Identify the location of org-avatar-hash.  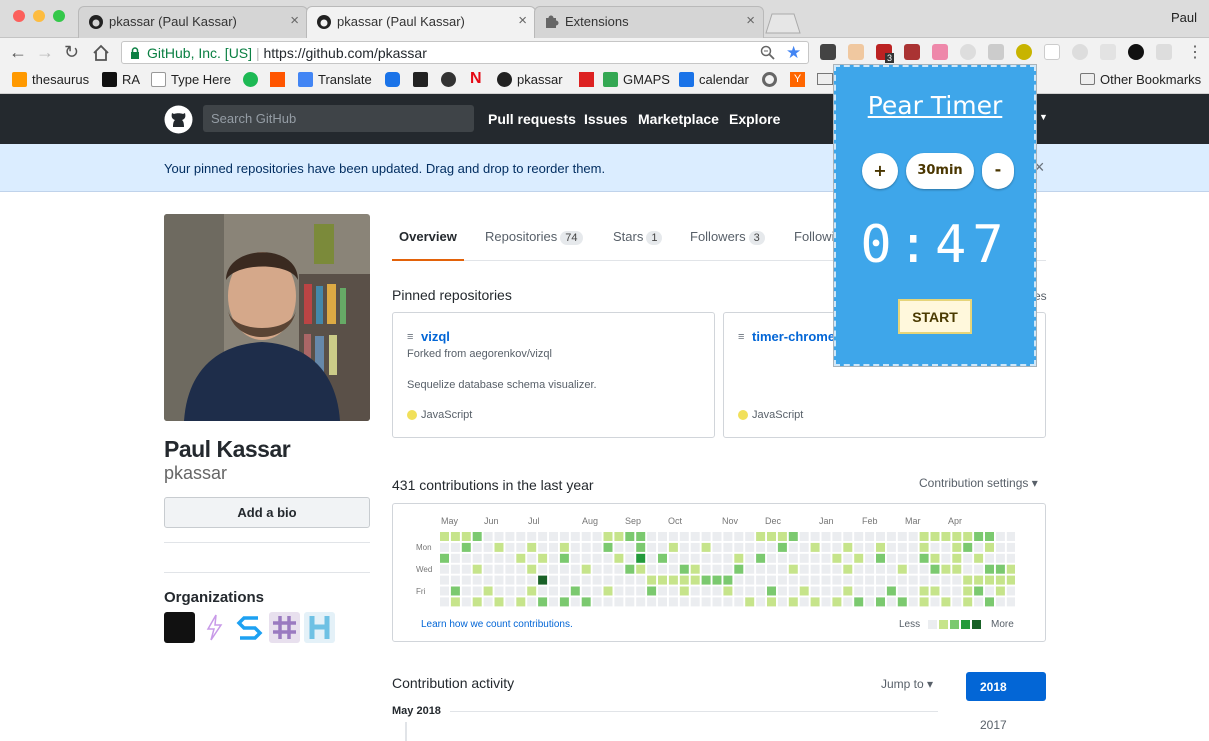
(284, 627).